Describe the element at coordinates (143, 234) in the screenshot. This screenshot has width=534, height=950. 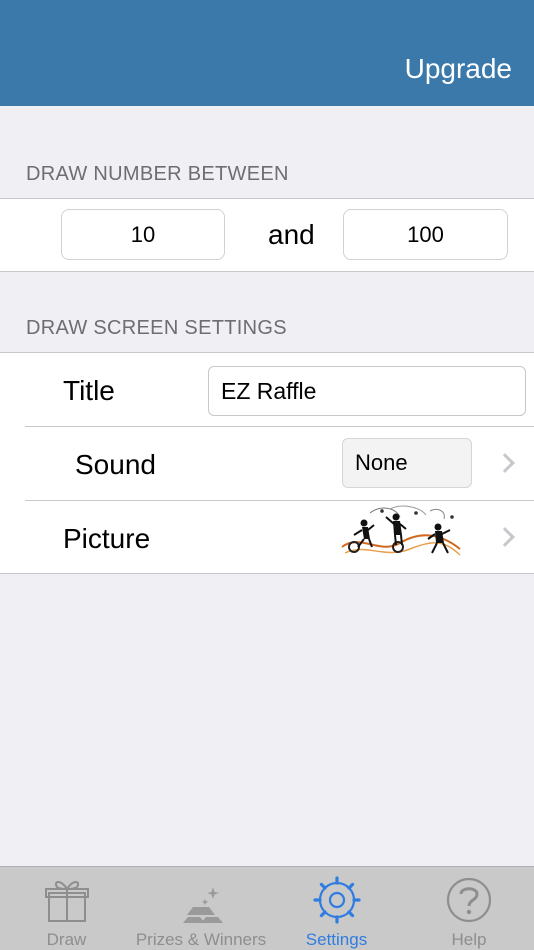
I see `min-number-field: 10` at that location.